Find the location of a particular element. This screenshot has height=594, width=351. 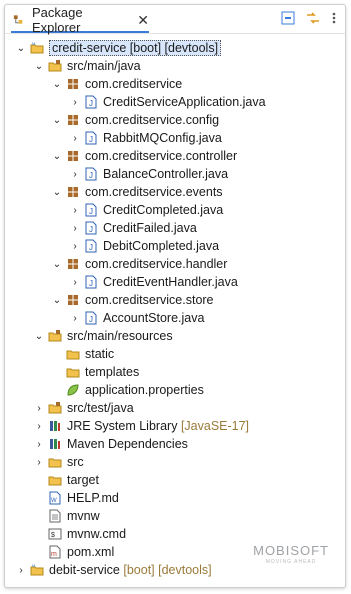

tree-item-file: W HELP.md is located at coordinates (175, 498).